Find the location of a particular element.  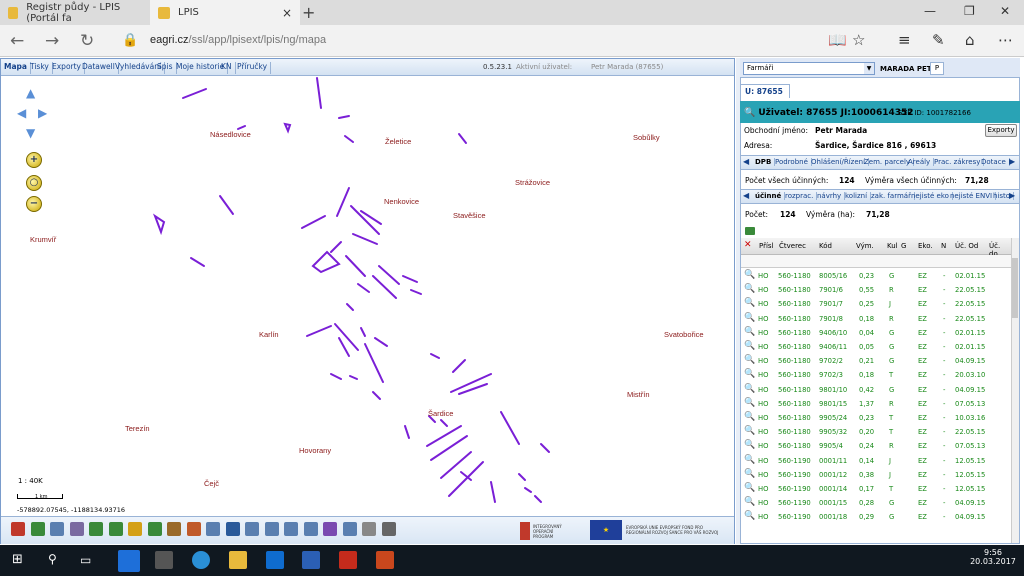

menu-kn: KN is located at coordinates (228, 68).